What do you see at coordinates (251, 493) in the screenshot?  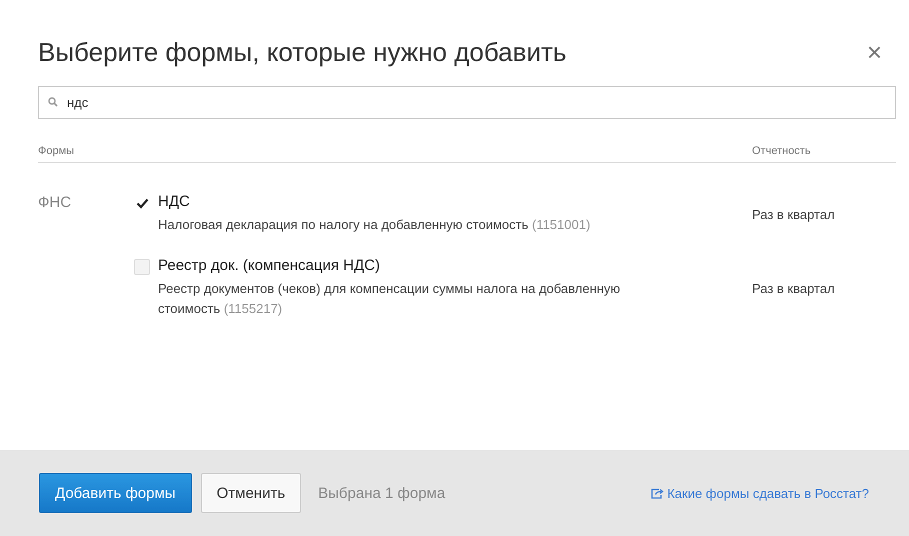 I see `cancel-button: Отменить` at bounding box center [251, 493].